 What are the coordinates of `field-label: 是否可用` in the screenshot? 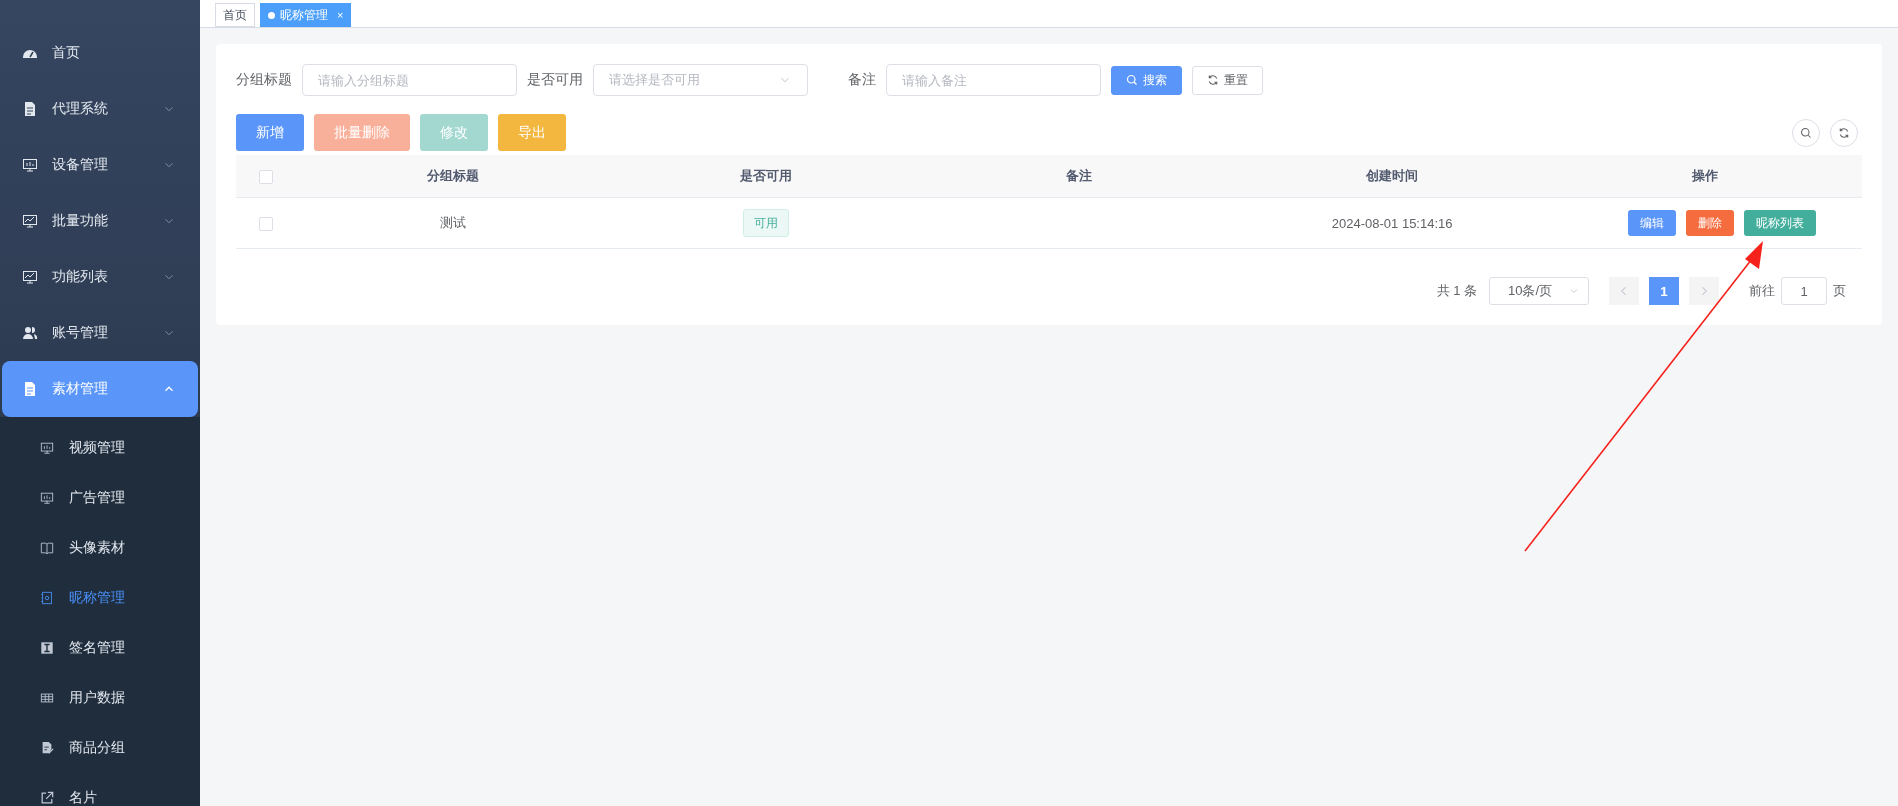 It's located at (555, 80).